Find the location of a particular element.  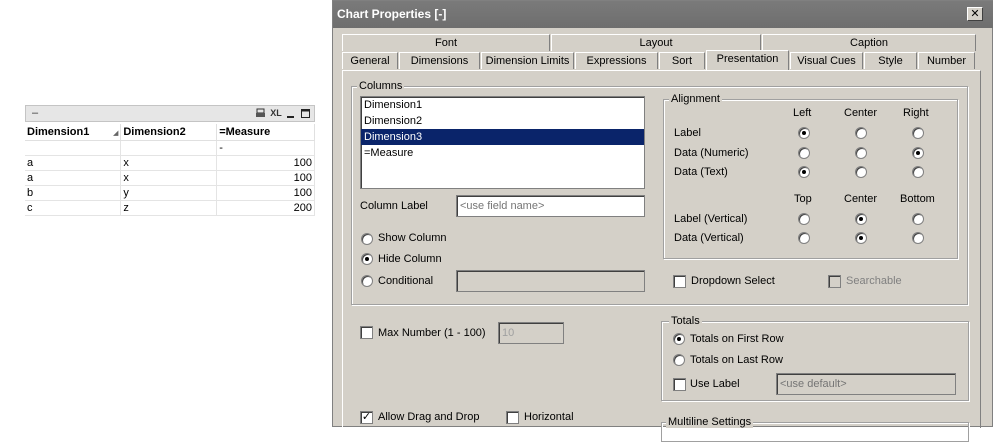

show-column-label: Show Column is located at coordinates (412, 238).